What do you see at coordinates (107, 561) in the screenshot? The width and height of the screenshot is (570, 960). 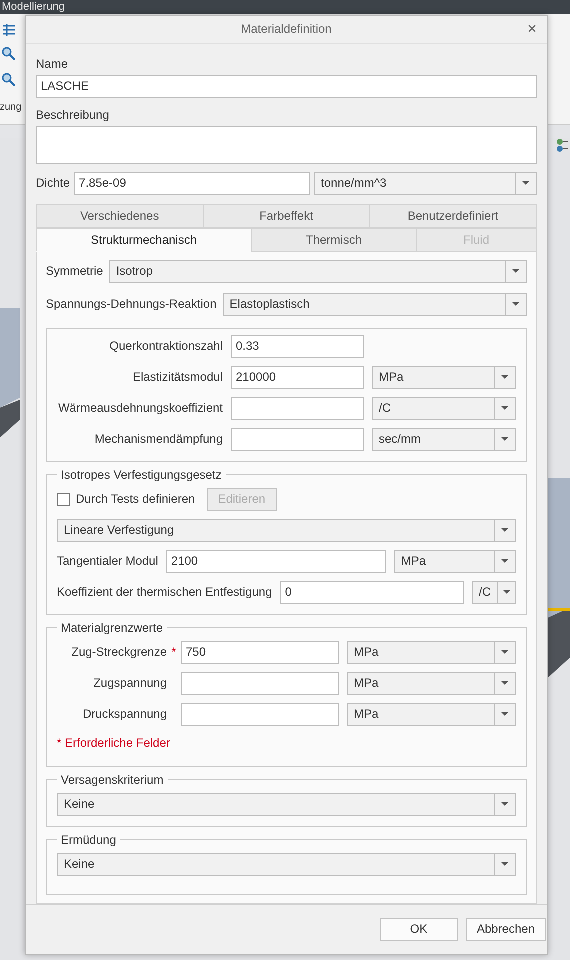 I see `field-label: Tangentialer Modul` at bounding box center [107, 561].